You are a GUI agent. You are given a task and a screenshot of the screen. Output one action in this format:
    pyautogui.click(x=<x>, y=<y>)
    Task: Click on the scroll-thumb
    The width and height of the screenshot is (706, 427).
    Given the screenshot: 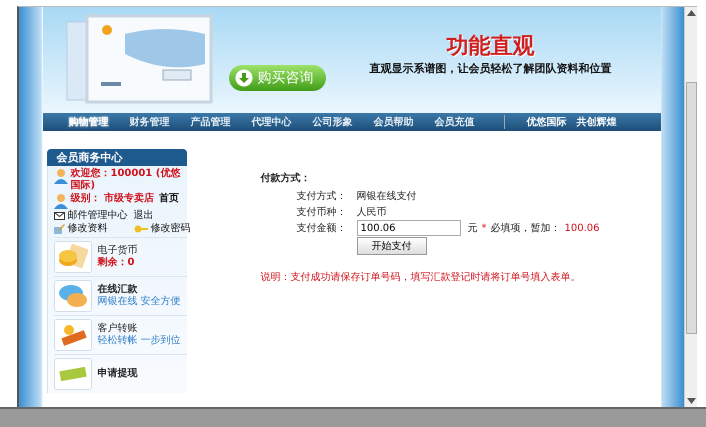 What is the action you would take?
    pyautogui.click(x=691, y=208)
    